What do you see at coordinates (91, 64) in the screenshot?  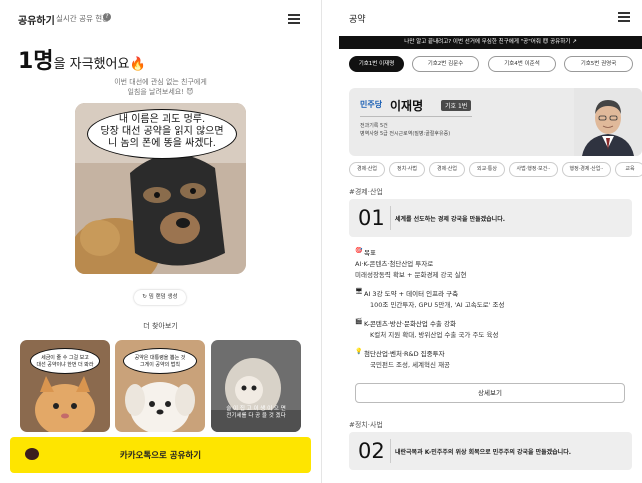 I see `headline-text: 을 자극했어요` at bounding box center [91, 64].